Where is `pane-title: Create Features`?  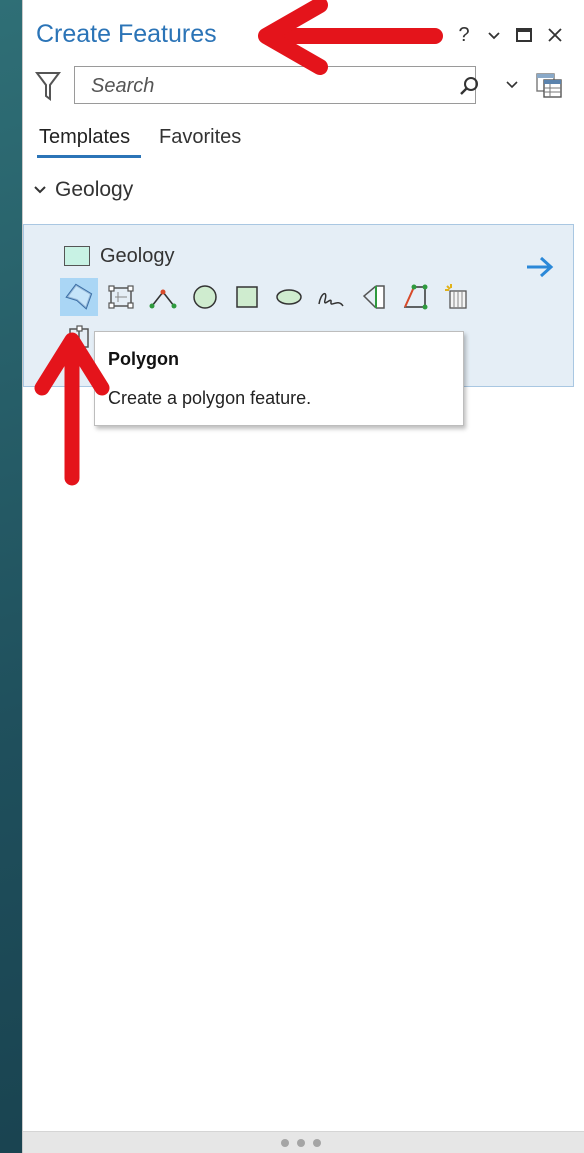
pane-title: Create Features is located at coordinates (126, 34).